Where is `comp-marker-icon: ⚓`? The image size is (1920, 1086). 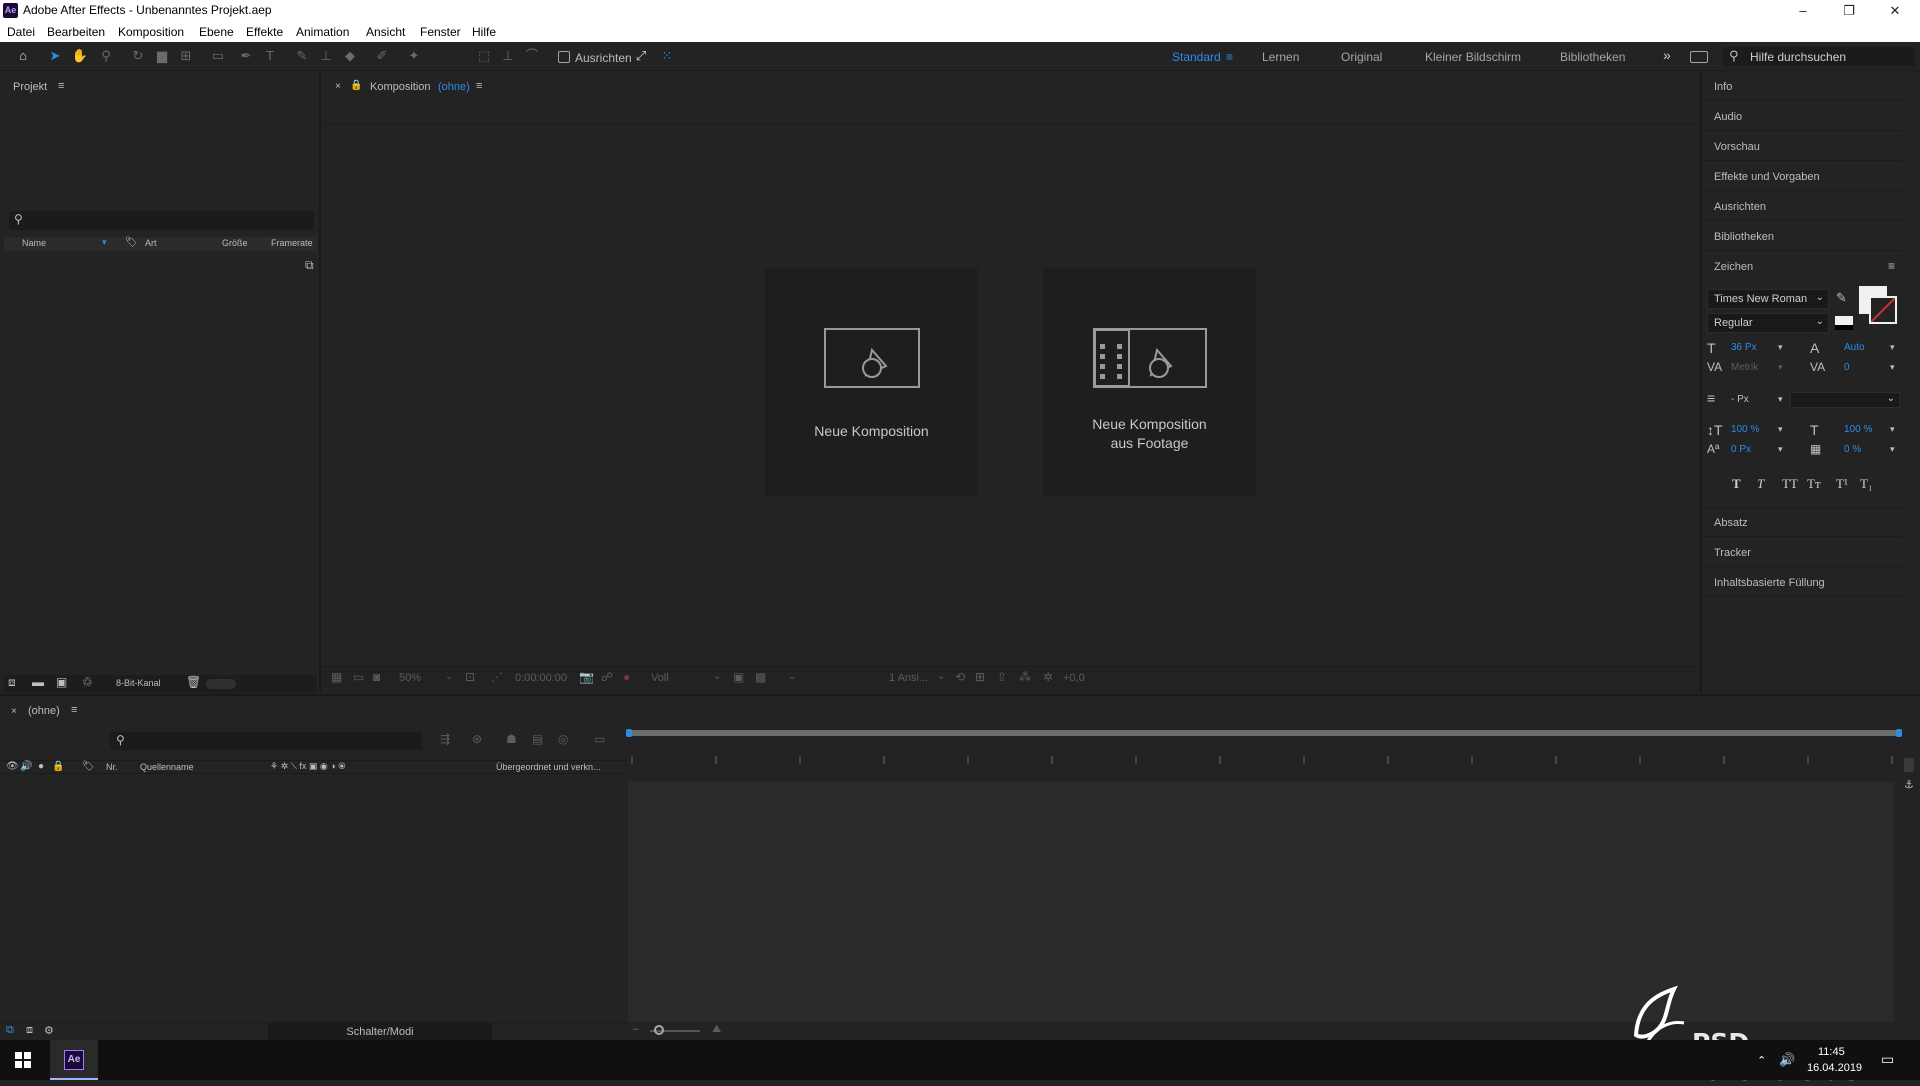 comp-marker-icon: ⚓ is located at coordinates (1909, 784).